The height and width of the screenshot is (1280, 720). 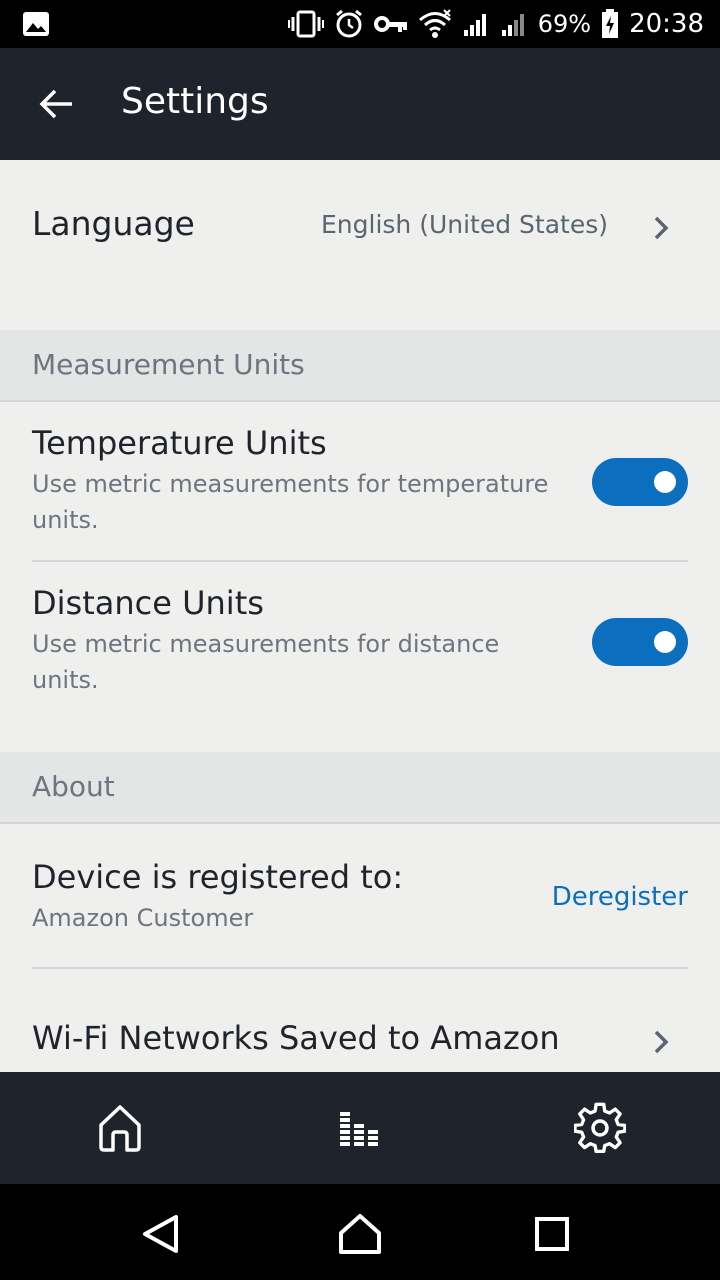 I want to click on temperature-units-toggle, so click(x=640, y=482).